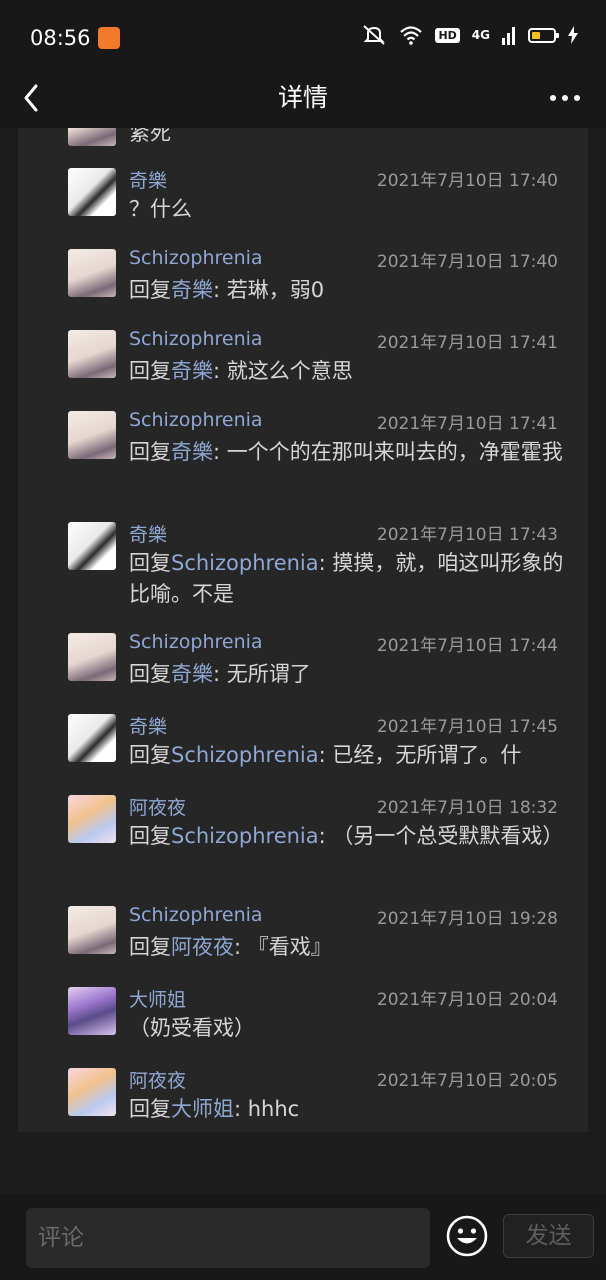  What do you see at coordinates (467, 535) in the screenshot?
I see `reply-timestamp: 2021年7月10日 17:43` at bounding box center [467, 535].